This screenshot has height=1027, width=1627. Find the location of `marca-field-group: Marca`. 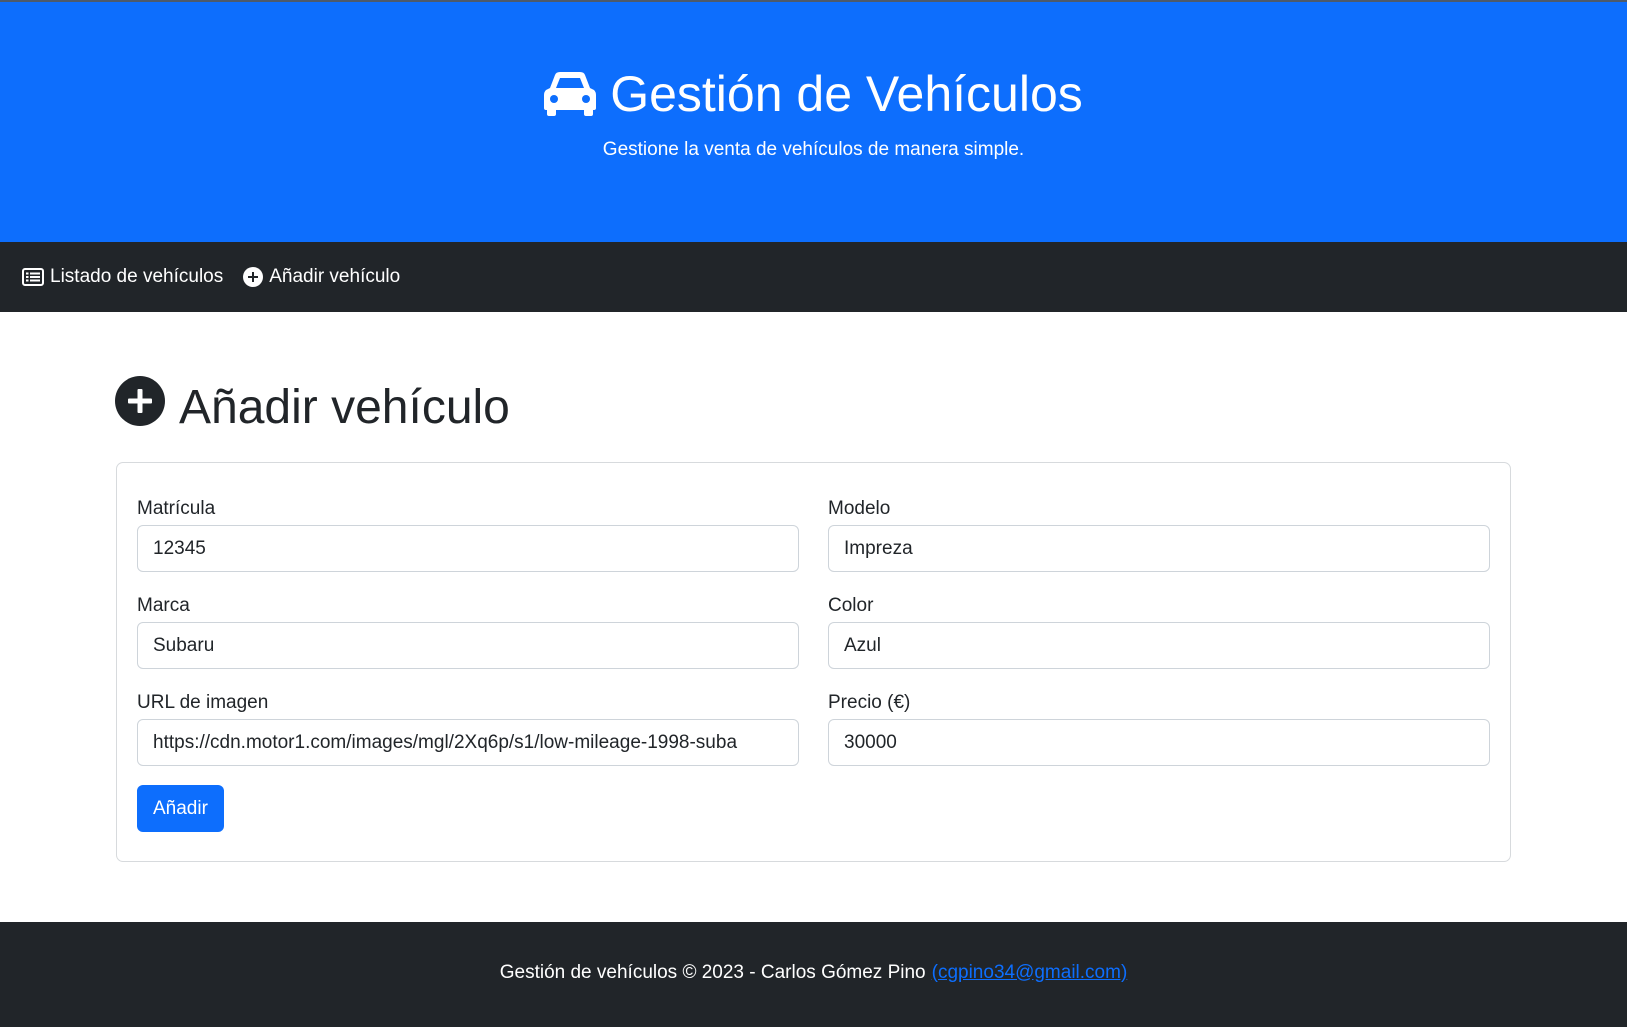

marca-field-group: Marca is located at coordinates (468, 631).